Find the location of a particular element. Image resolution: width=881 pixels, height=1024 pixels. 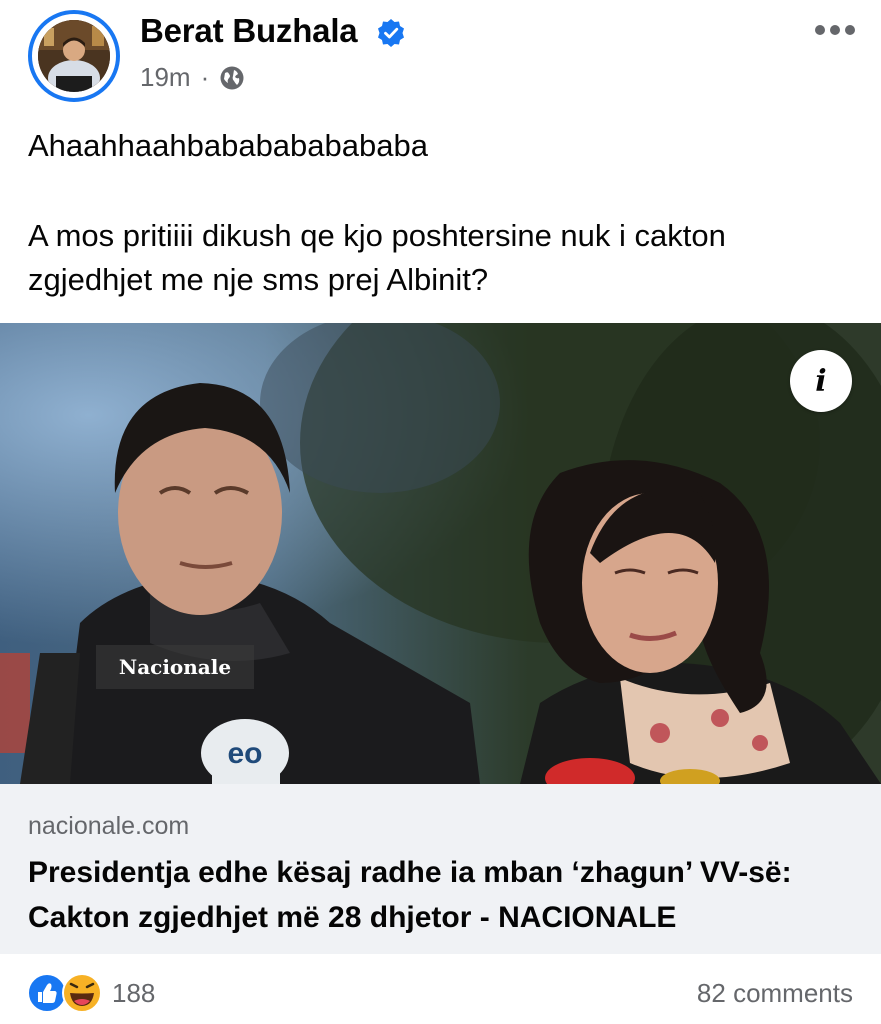

post-time: 19m is located at coordinates (165, 77).